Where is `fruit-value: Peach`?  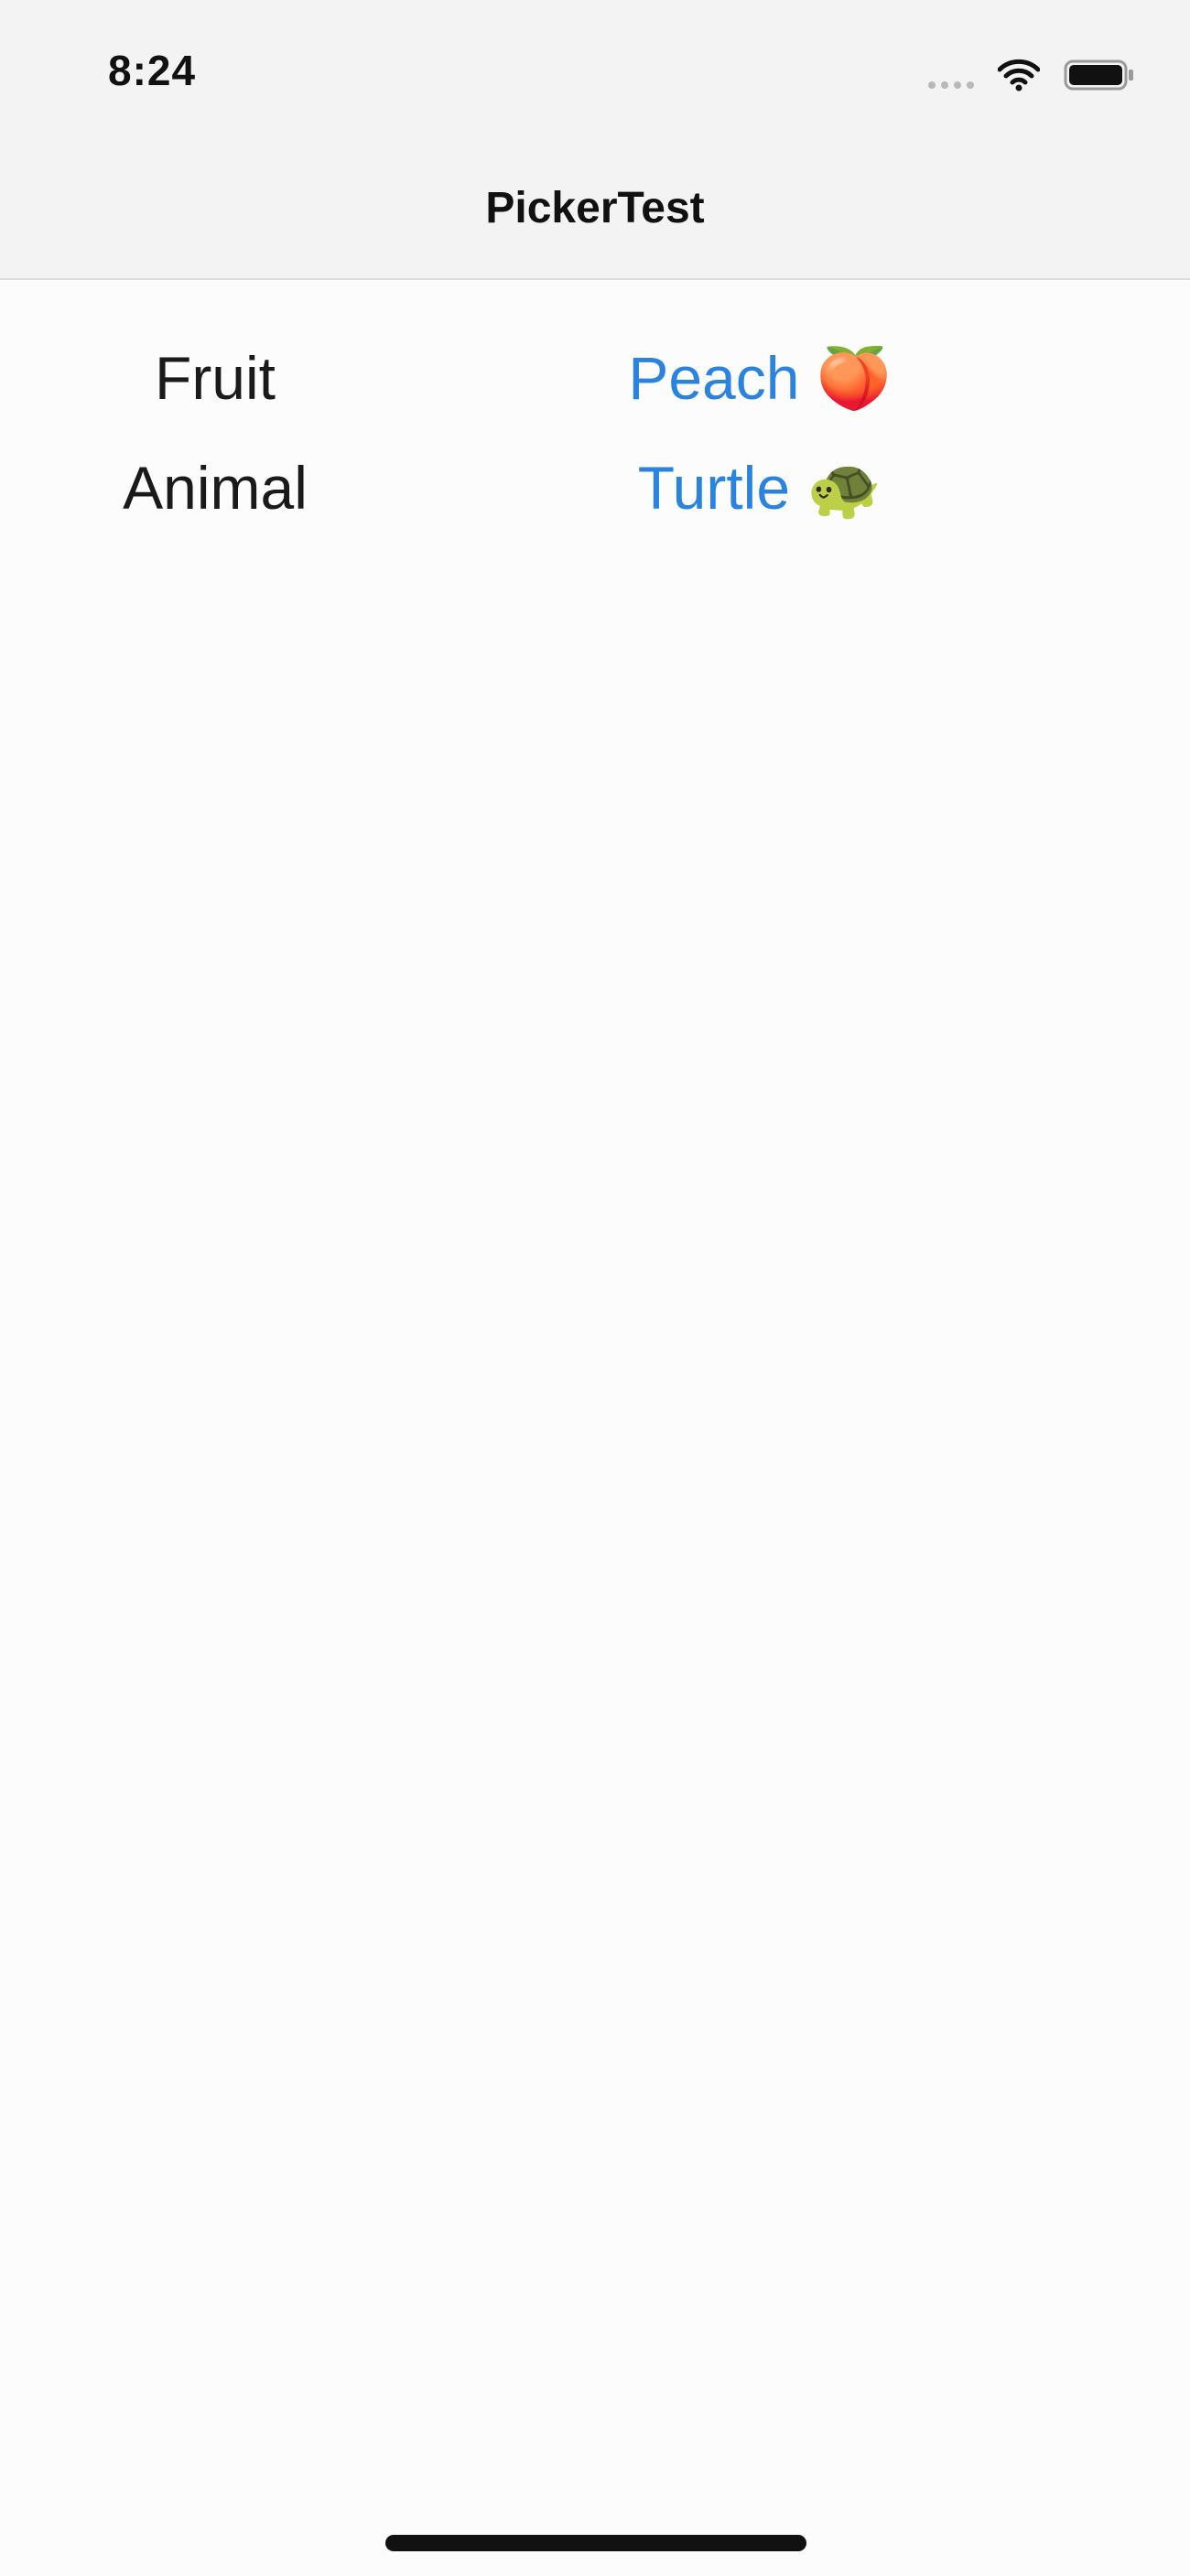 fruit-value: Peach is located at coordinates (714, 378).